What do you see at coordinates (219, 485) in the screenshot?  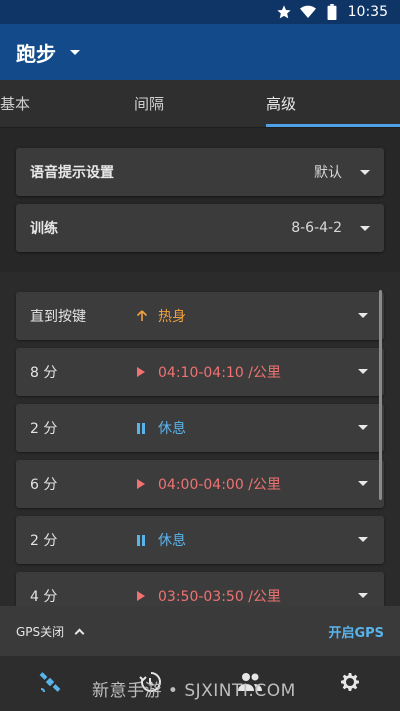 I see `step-target: 04:00-04:00 /公里` at bounding box center [219, 485].